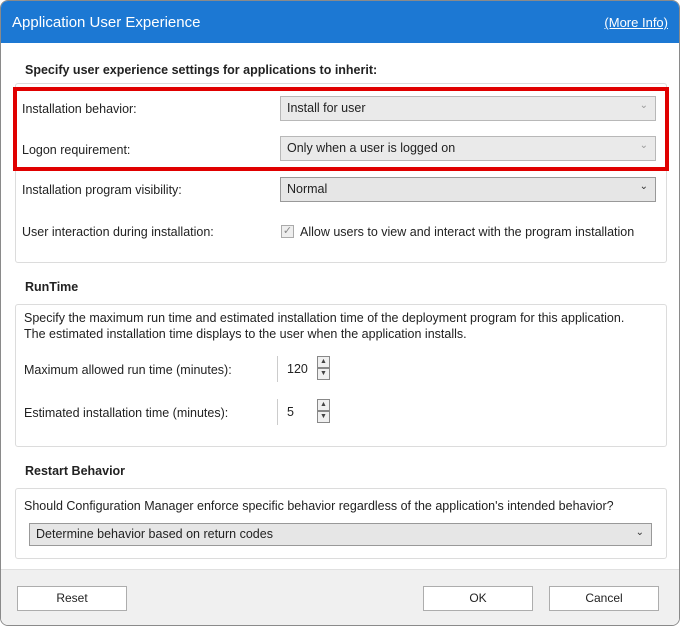  I want to click on logon-requirement-dropdown: Only when a user is logged on ⌄, so click(468, 148).